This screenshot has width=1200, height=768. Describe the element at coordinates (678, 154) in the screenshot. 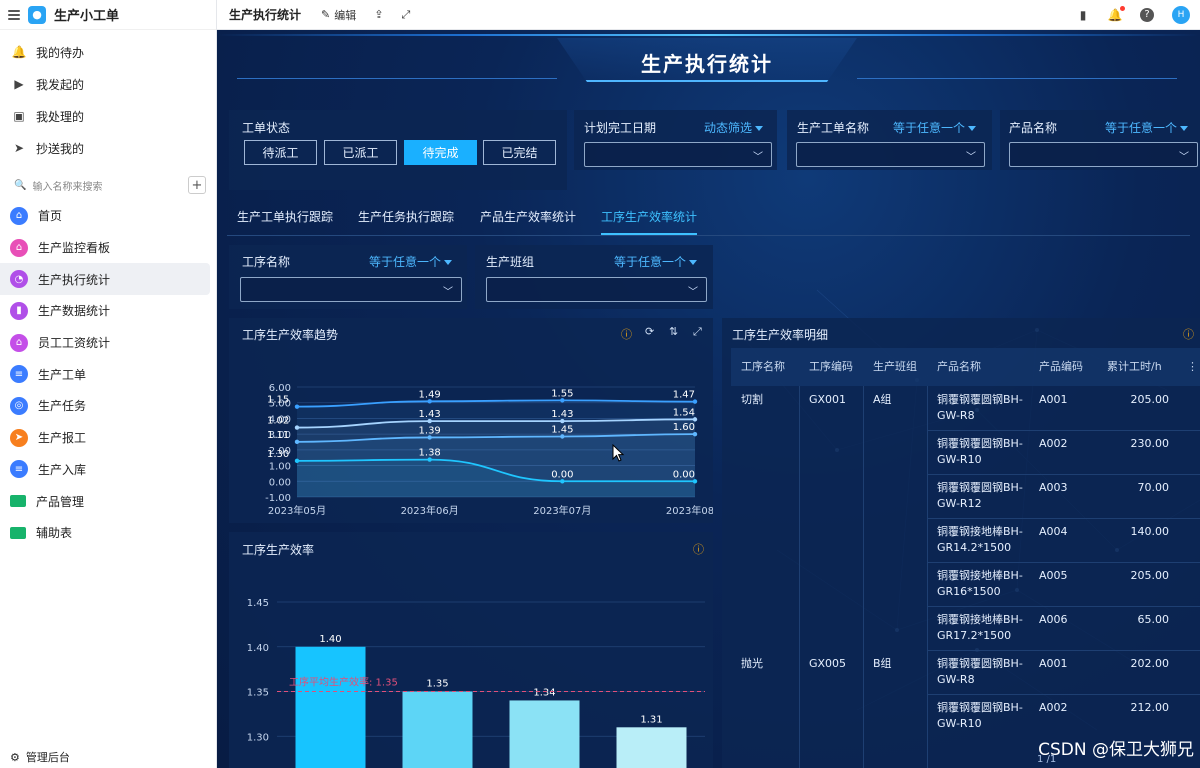

I see `plan-date-select: ﹀` at that location.